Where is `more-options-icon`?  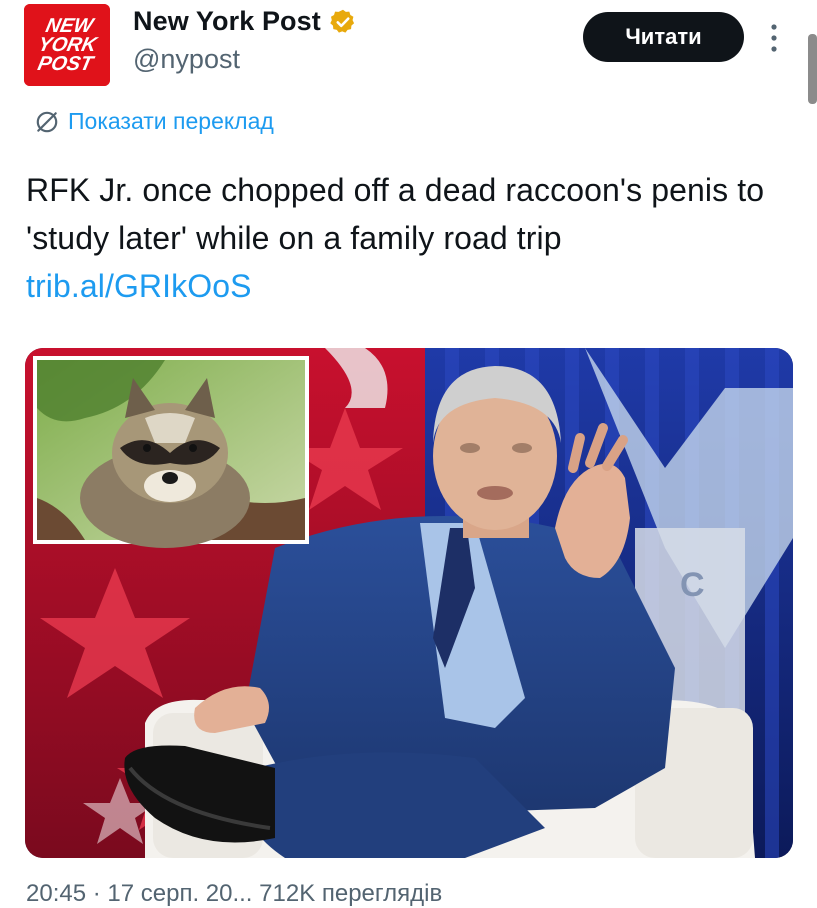
more-options-icon is located at coordinates (774, 38).